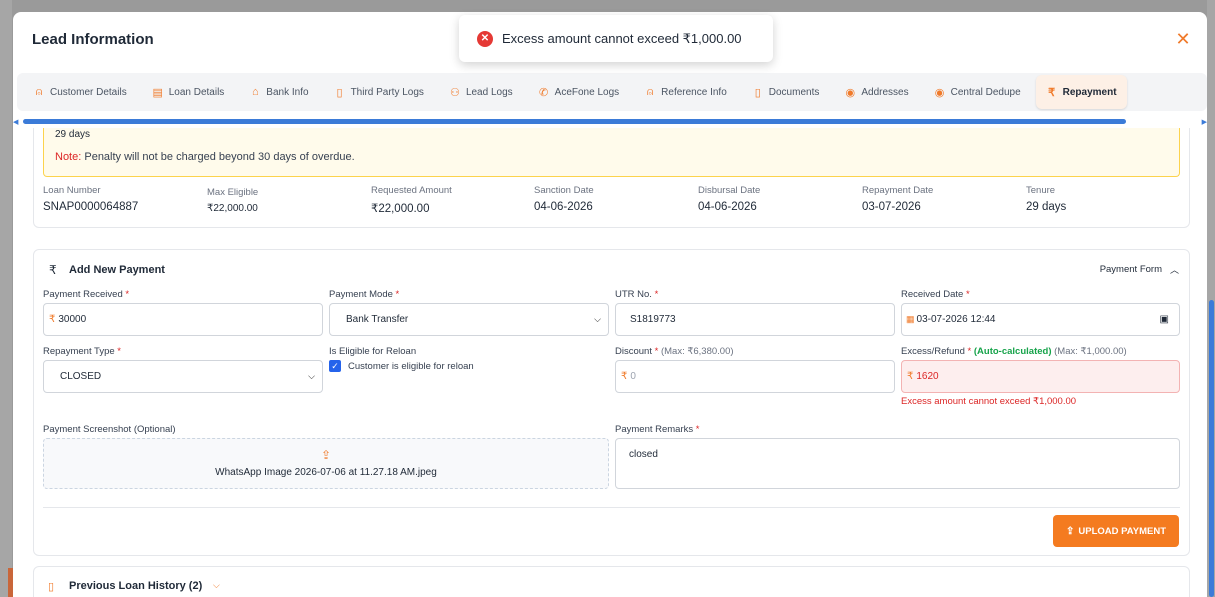 The height and width of the screenshot is (597, 1215). I want to click on page-scrollbar-thumb, so click(1211, 448).